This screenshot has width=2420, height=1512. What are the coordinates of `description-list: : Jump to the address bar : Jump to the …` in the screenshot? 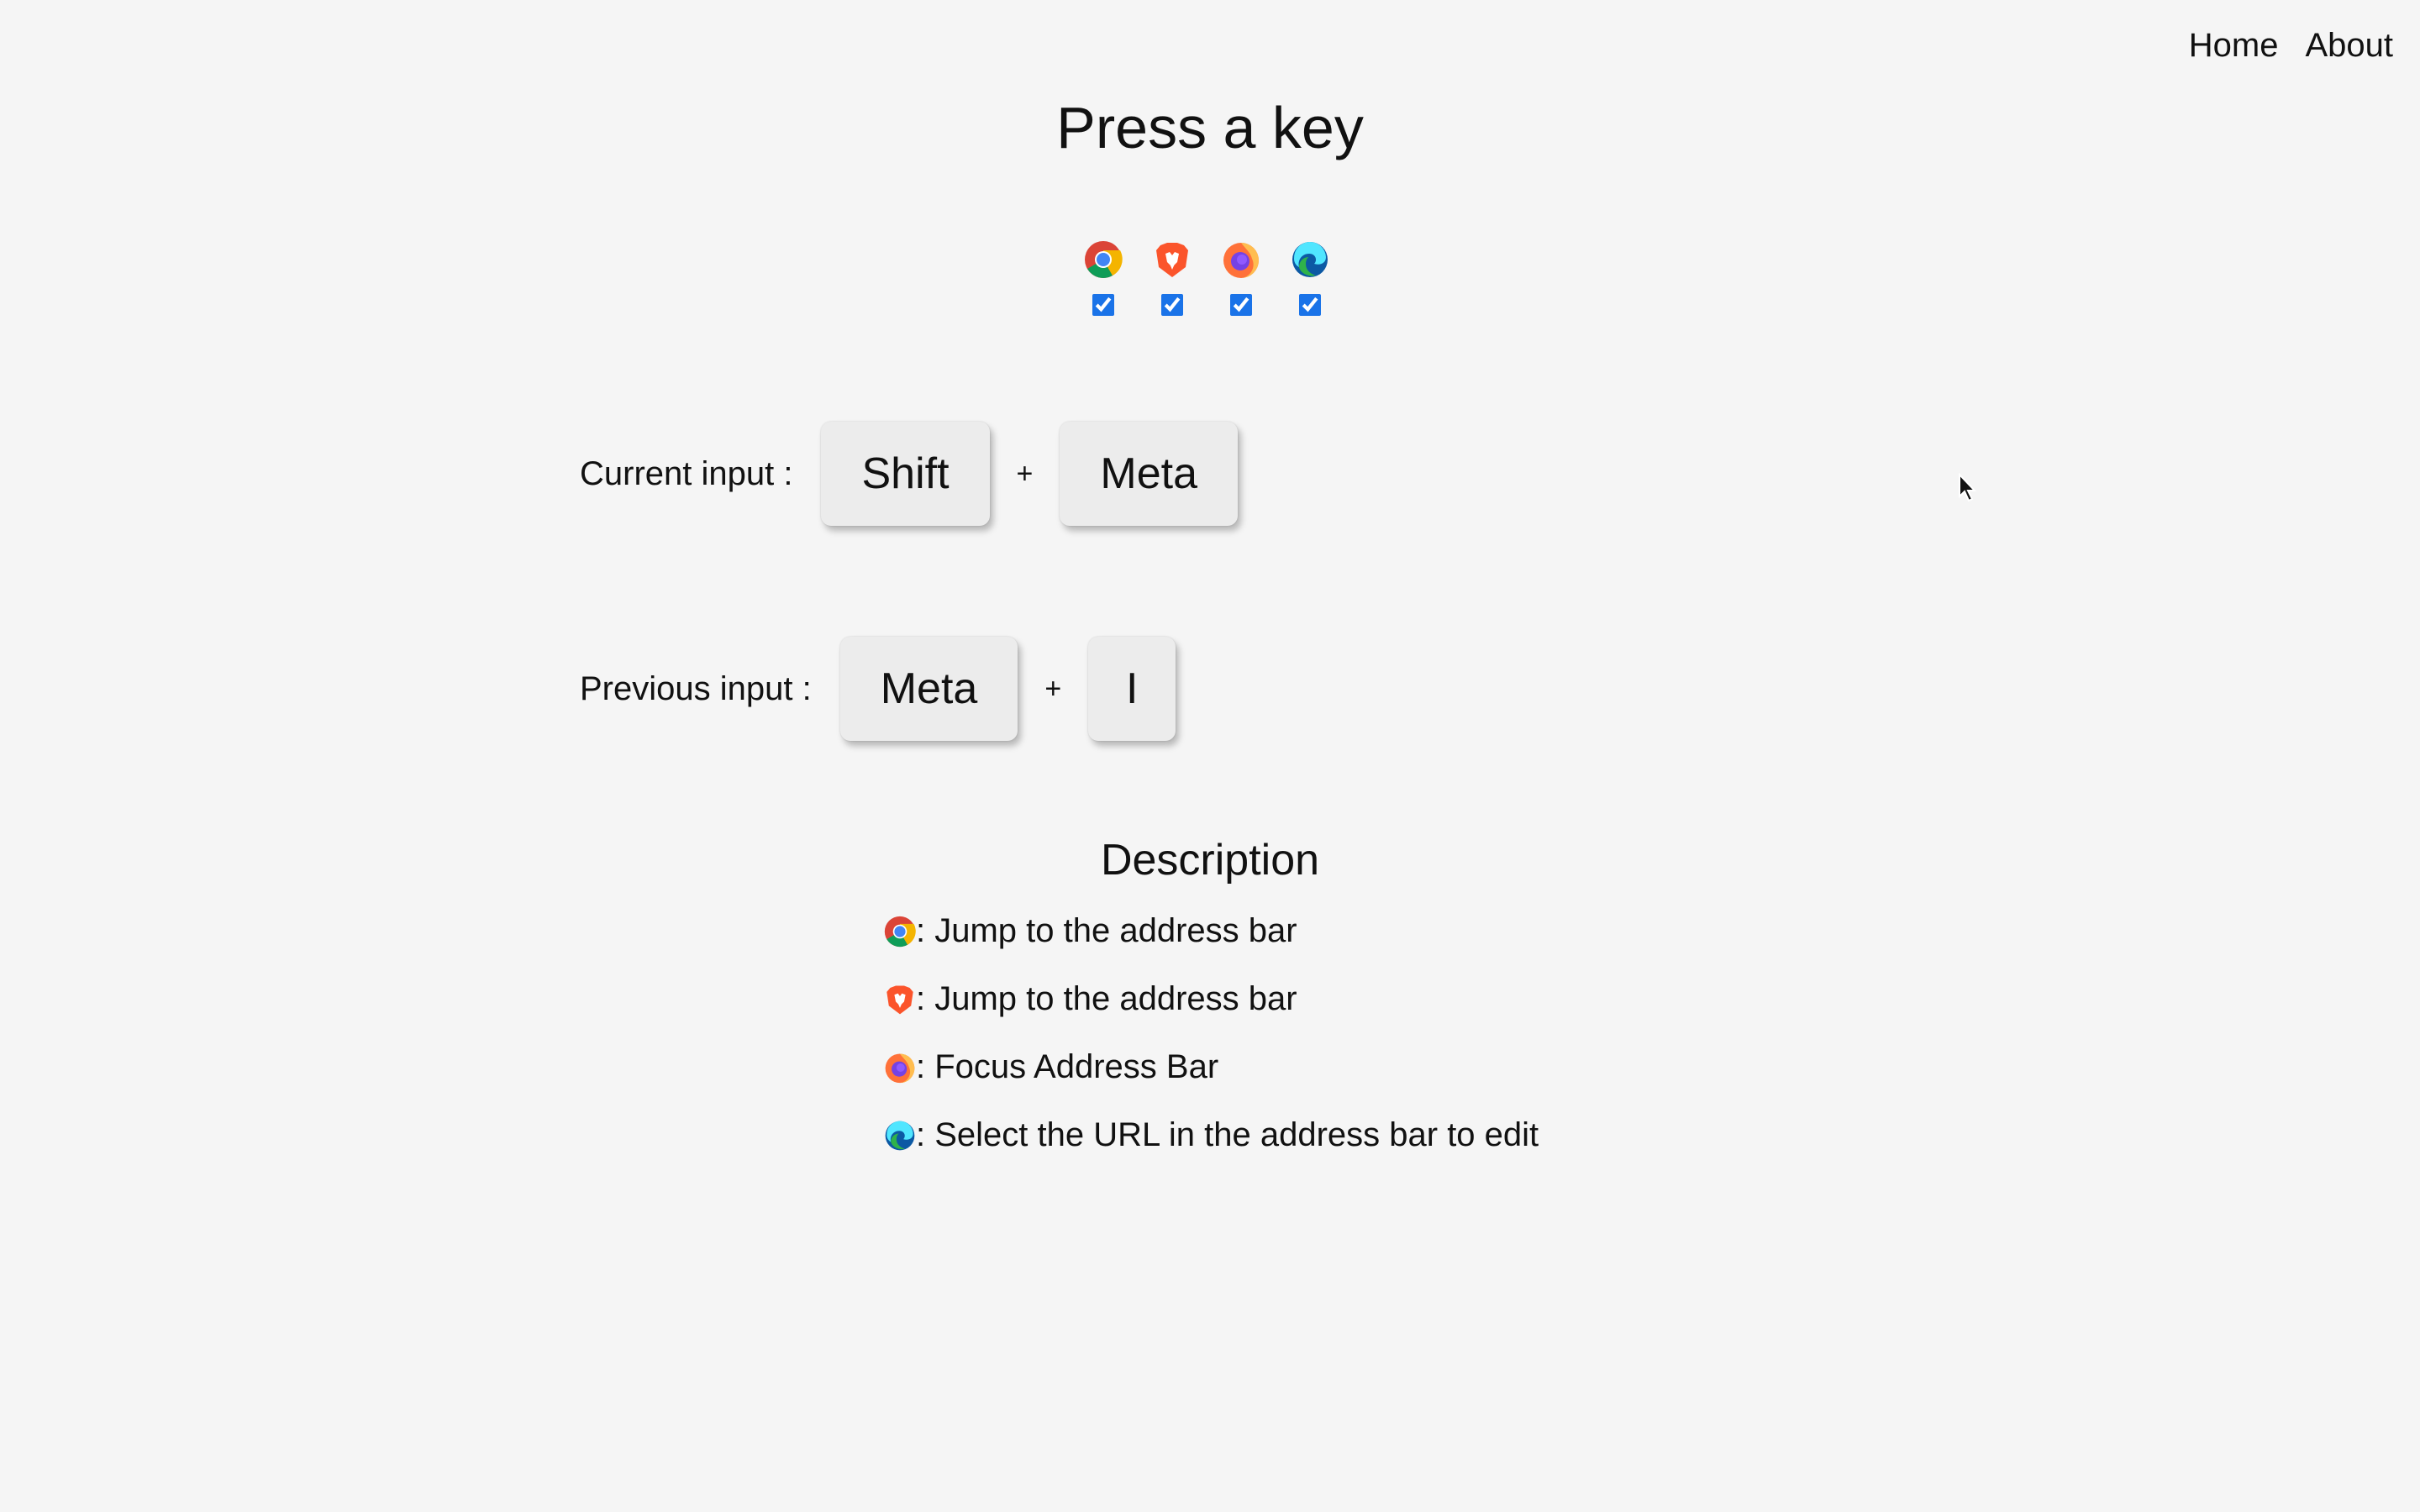 It's located at (1211, 1048).